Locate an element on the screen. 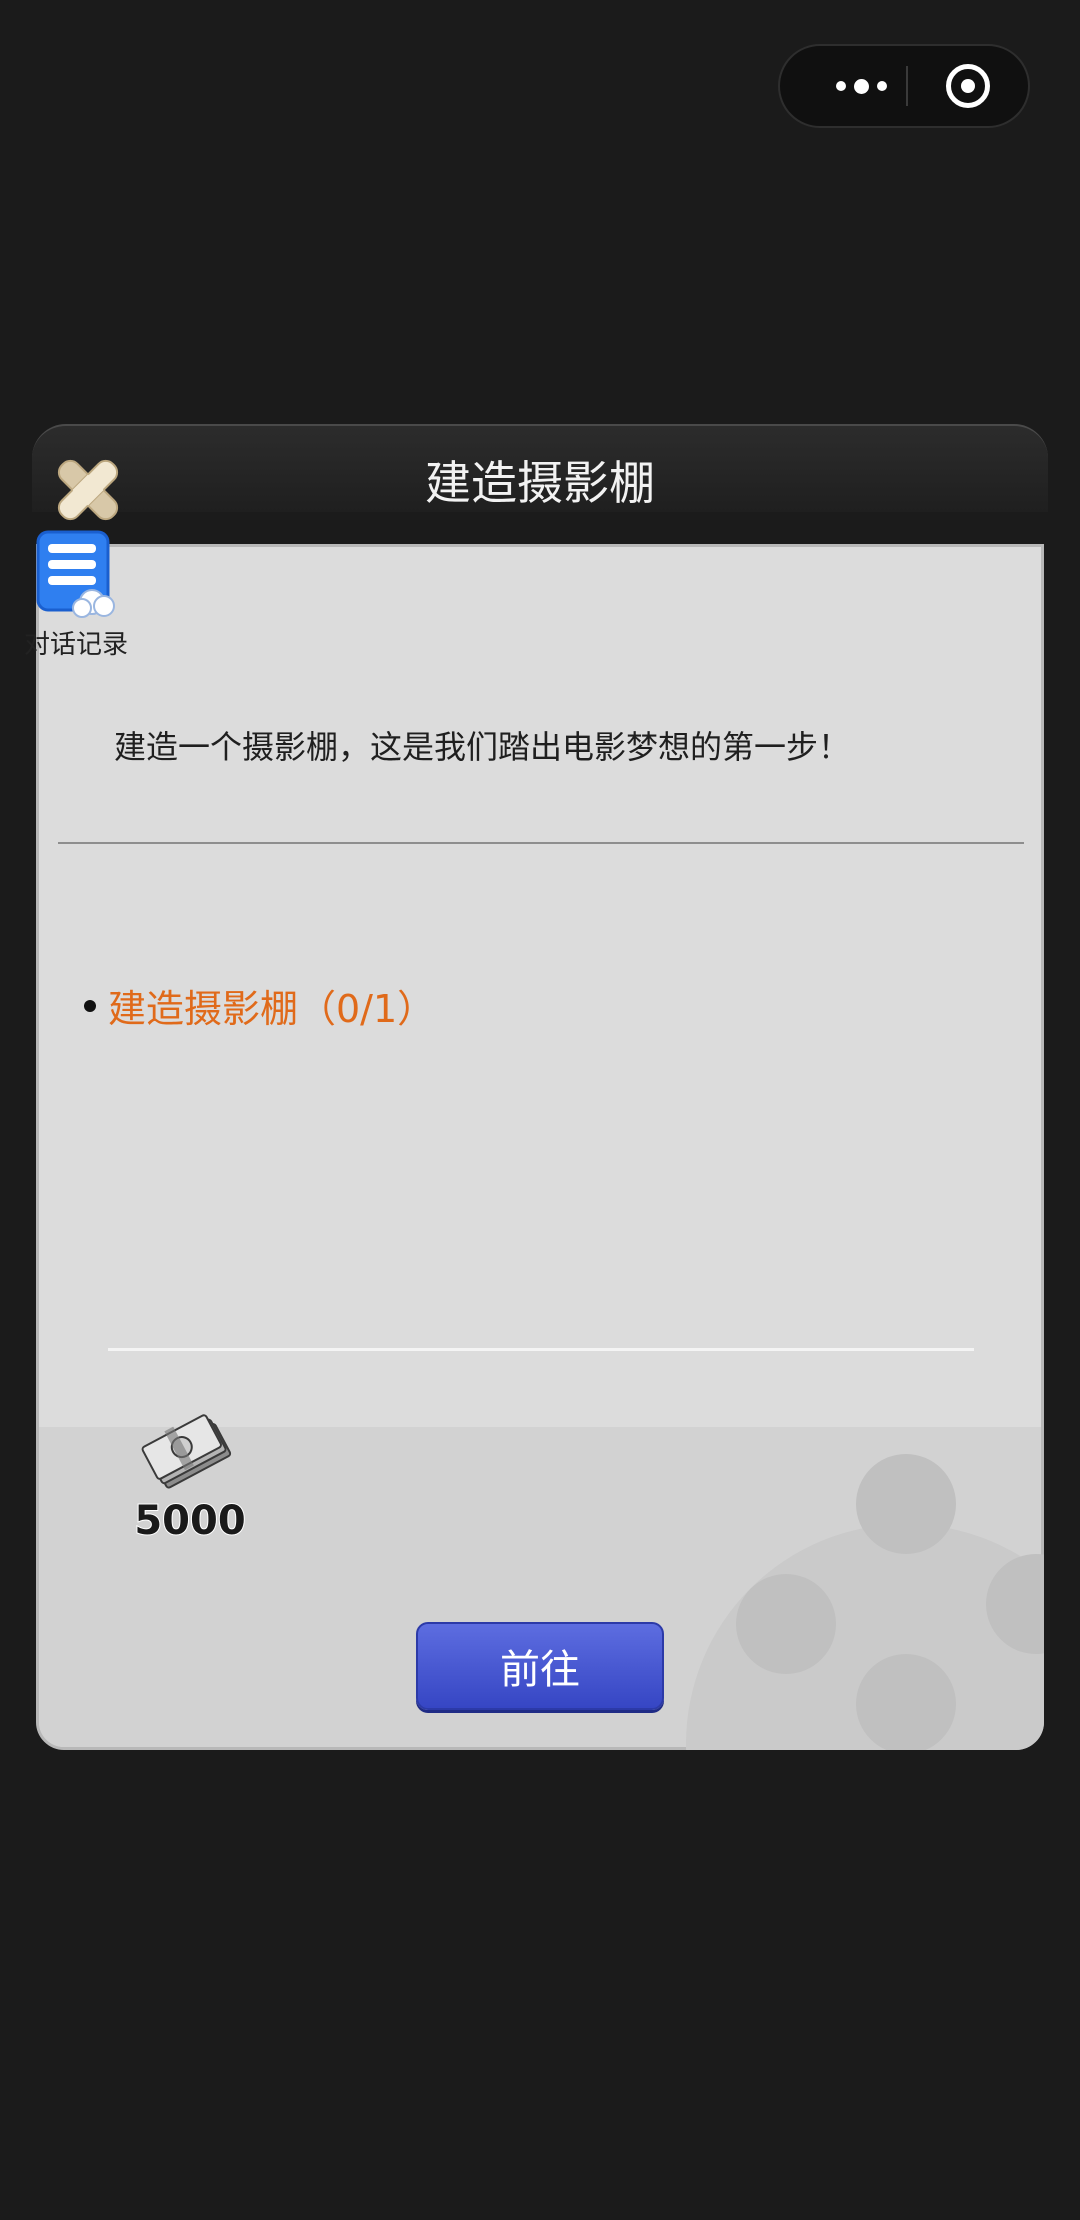 This screenshot has height=2220, width=1080. reward-item: 5000 is located at coordinates (190, 1474).